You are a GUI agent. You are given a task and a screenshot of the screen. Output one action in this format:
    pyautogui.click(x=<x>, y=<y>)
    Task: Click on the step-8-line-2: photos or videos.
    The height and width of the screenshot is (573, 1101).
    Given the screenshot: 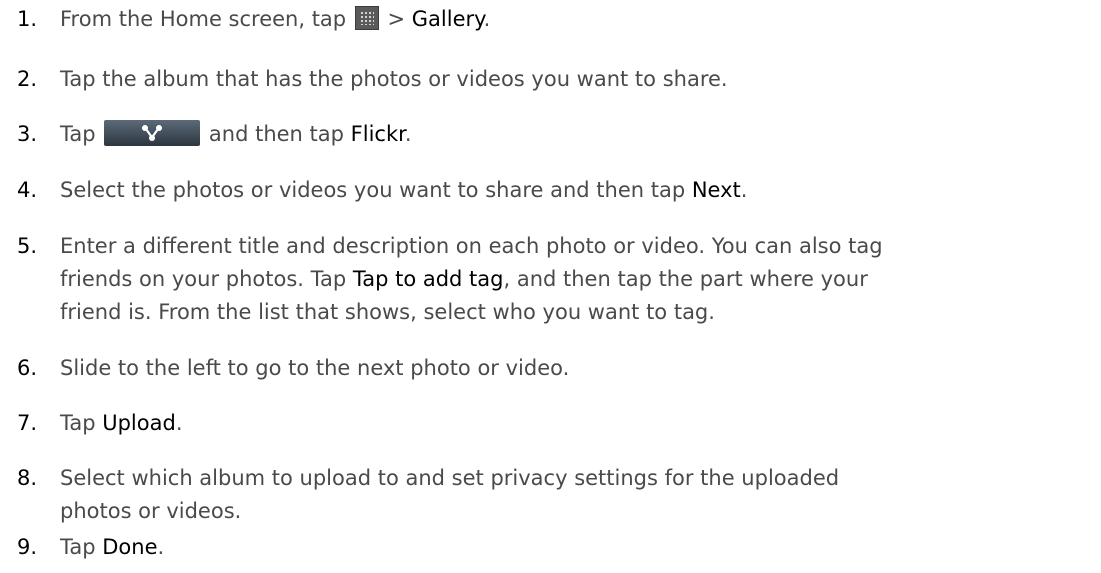 What is the action you would take?
    pyautogui.click(x=151, y=511)
    